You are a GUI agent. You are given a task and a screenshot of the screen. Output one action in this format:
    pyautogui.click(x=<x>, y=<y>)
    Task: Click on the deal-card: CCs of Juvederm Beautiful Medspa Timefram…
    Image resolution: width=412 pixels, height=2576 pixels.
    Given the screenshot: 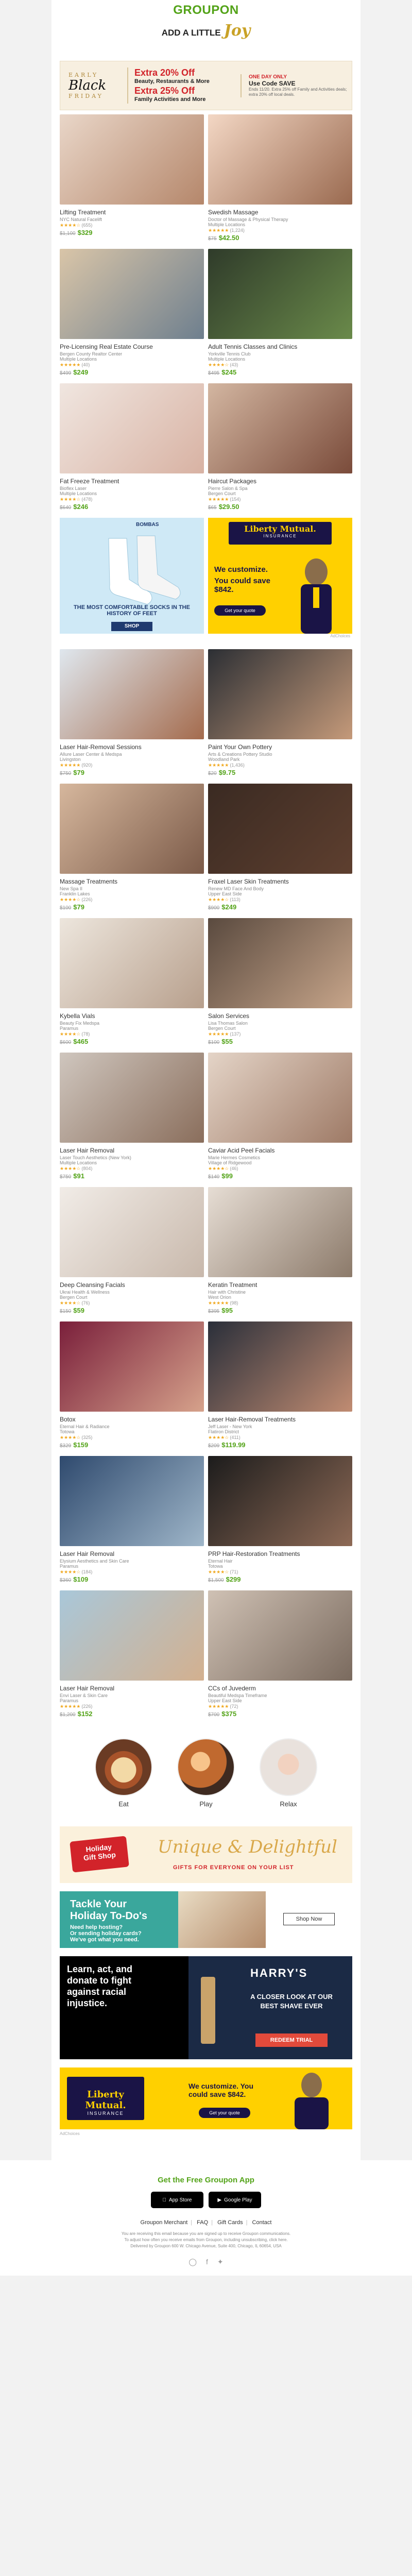 What is the action you would take?
    pyautogui.click(x=280, y=1654)
    